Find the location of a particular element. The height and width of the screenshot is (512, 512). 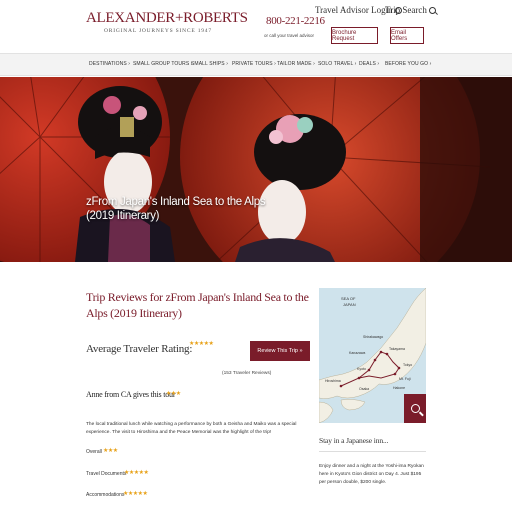

logo-text: ALEXANDER+ROBERTS is located at coordinates (167, 18).